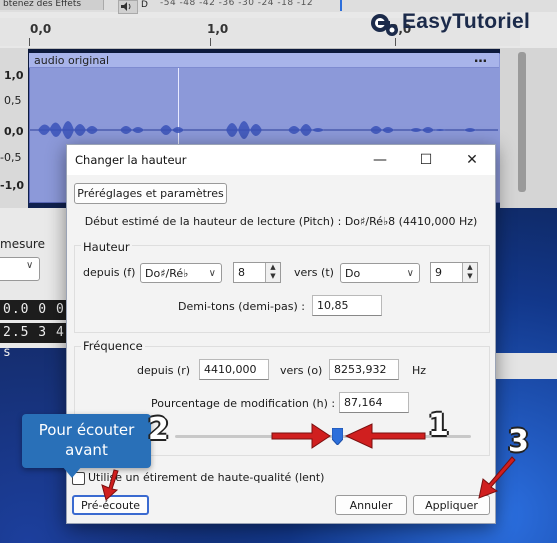 This screenshot has width=557, height=543. What do you see at coordinates (426, 160) in the screenshot?
I see `maximize-icon: ☐` at bounding box center [426, 160].